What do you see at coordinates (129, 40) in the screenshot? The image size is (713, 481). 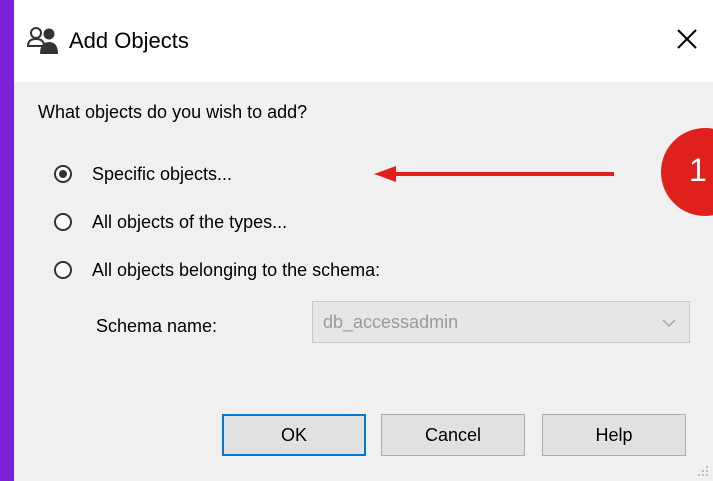 I see `dialog-title: Add Objects` at bounding box center [129, 40].